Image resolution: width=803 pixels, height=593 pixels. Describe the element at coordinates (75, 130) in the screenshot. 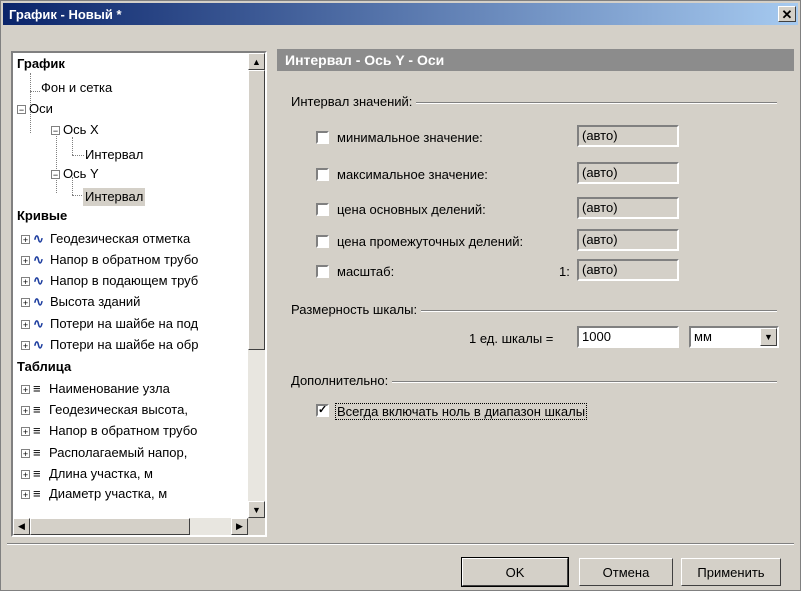

I see `tree-item-axis-x: − Ось X` at that location.